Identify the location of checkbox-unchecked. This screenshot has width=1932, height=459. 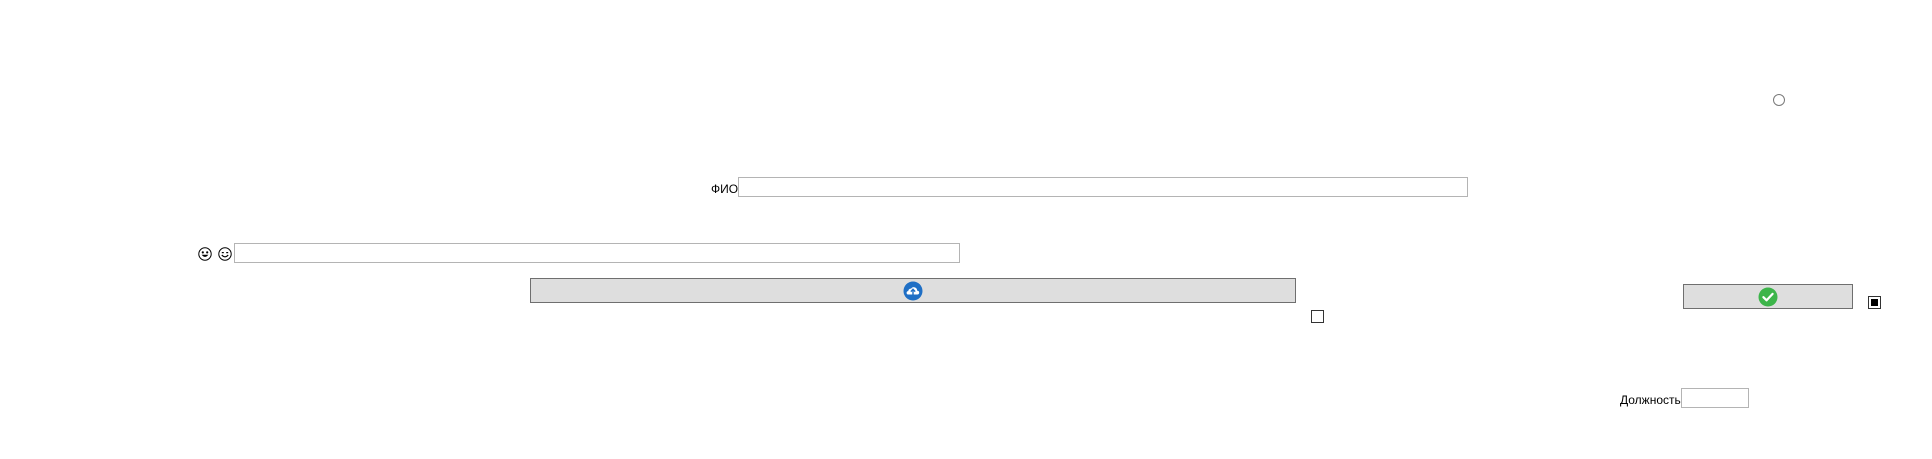
(1317, 316).